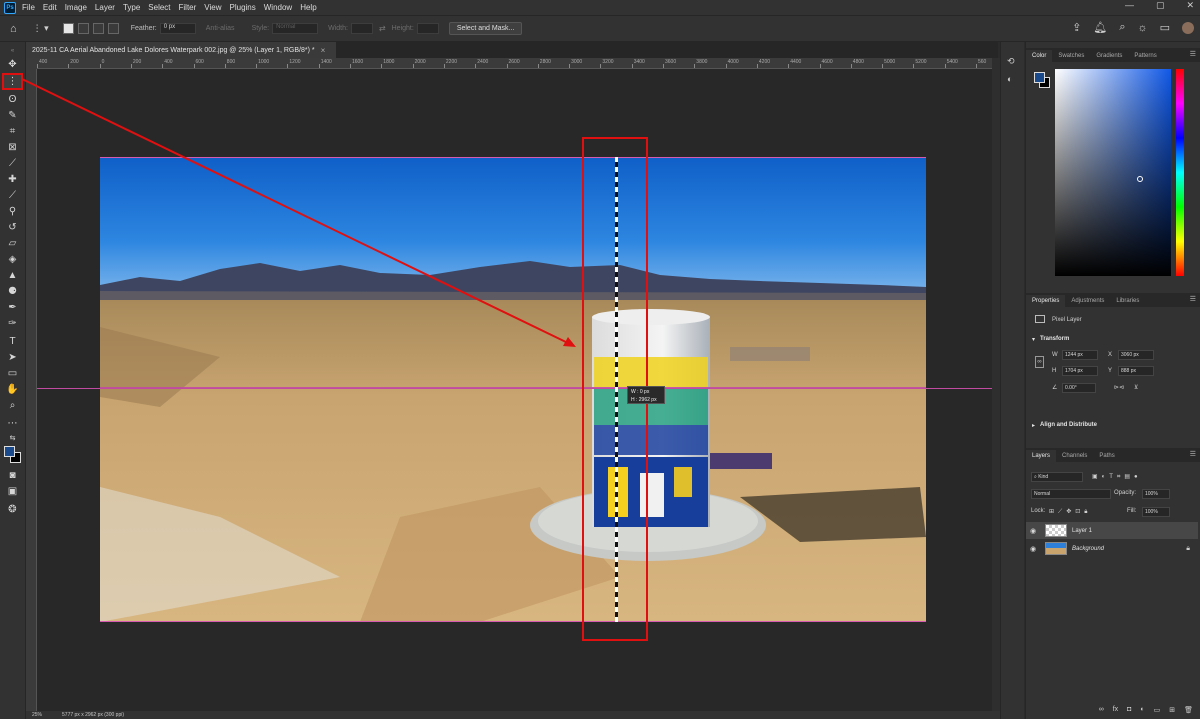 This screenshot has height=719, width=1200. I want to click on swap-icon: ⇄, so click(382, 28).